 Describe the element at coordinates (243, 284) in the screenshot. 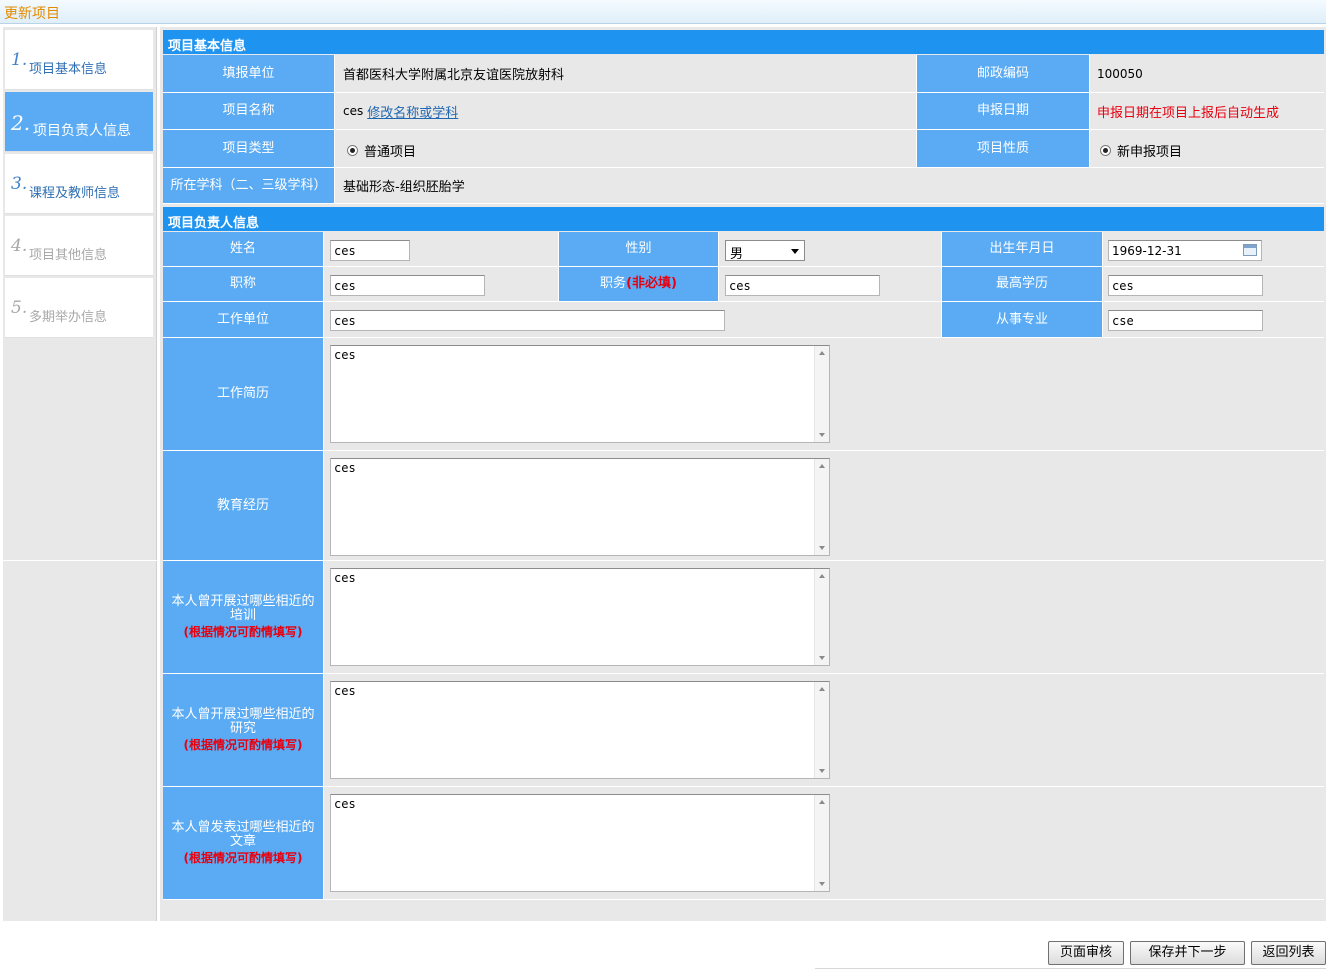

I see `title-label: 职称` at that location.